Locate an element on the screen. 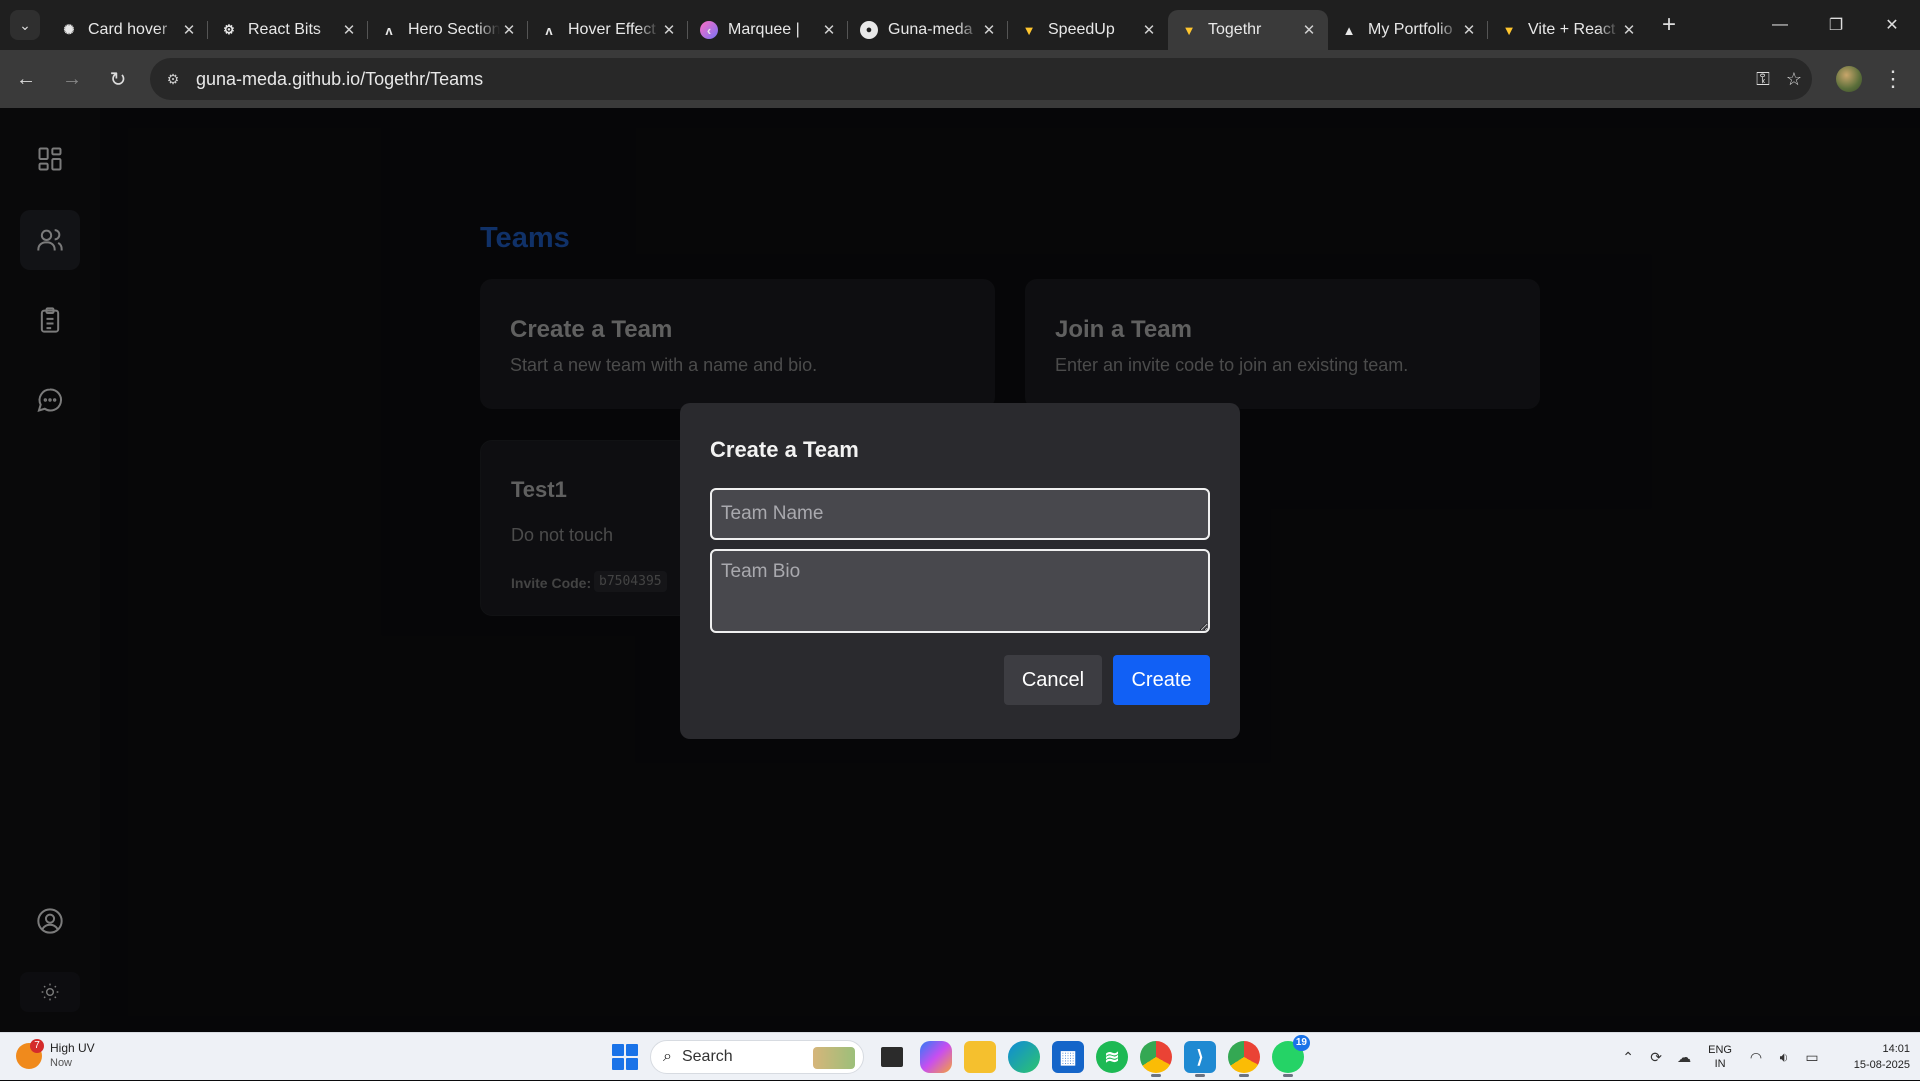  clock-time: 14:01 is located at coordinates (1896, 1049).